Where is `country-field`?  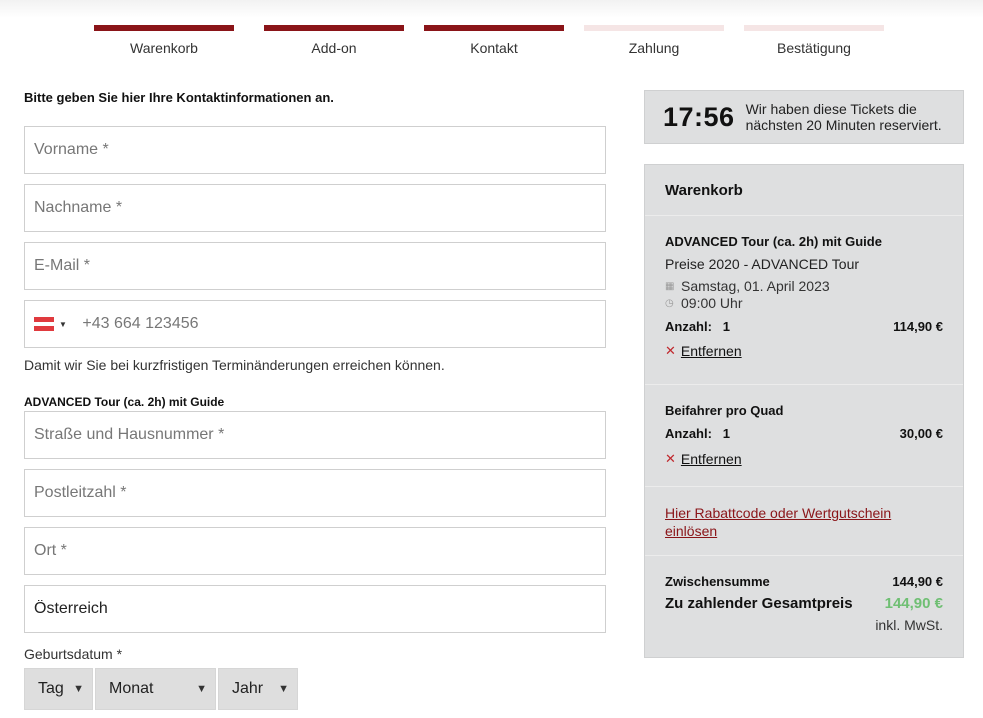
country-field is located at coordinates (315, 609).